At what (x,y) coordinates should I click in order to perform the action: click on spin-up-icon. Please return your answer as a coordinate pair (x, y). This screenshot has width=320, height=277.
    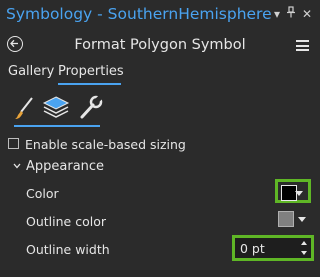
    Looking at the image, I should click on (304, 243).